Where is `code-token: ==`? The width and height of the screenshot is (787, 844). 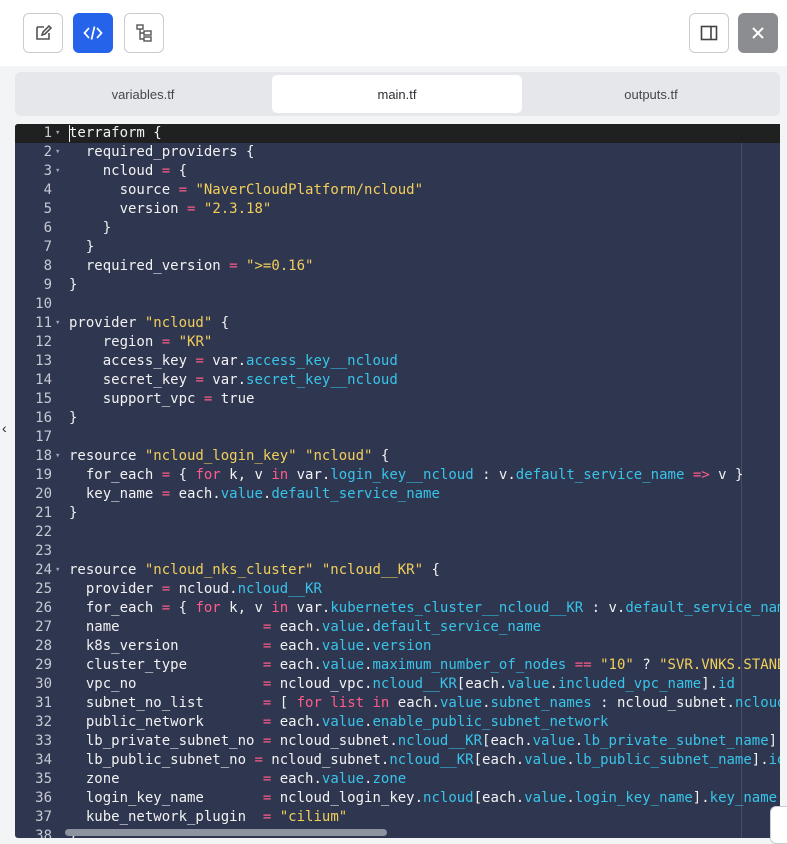
code-token: == is located at coordinates (583, 665).